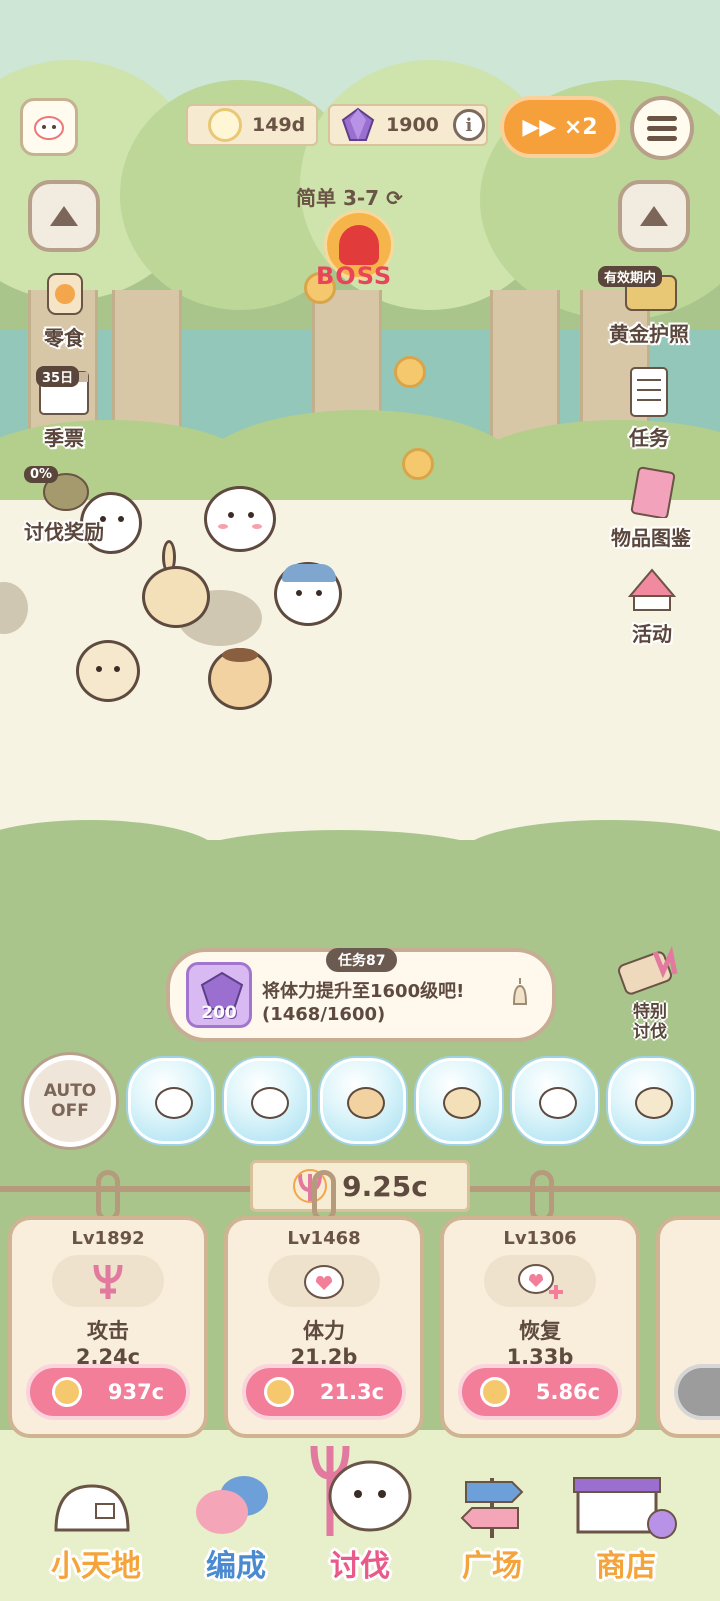  What do you see at coordinates (625, 1508) in the screenshot?
I see `shop-icon` at bounding box center [625, 1508].